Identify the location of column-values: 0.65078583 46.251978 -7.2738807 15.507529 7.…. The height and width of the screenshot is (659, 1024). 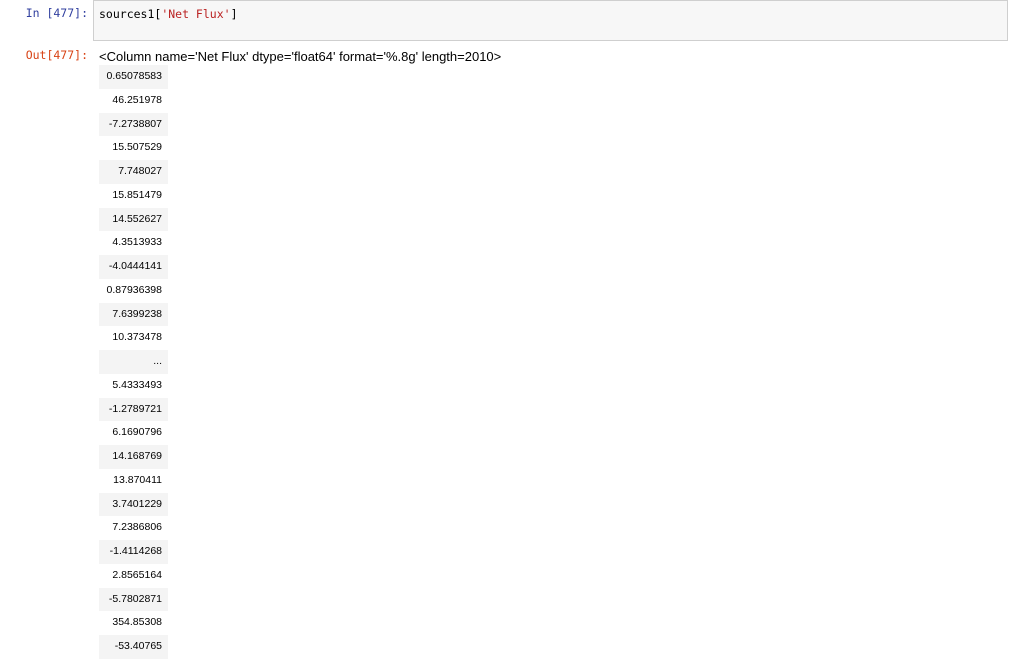
(133, 362).